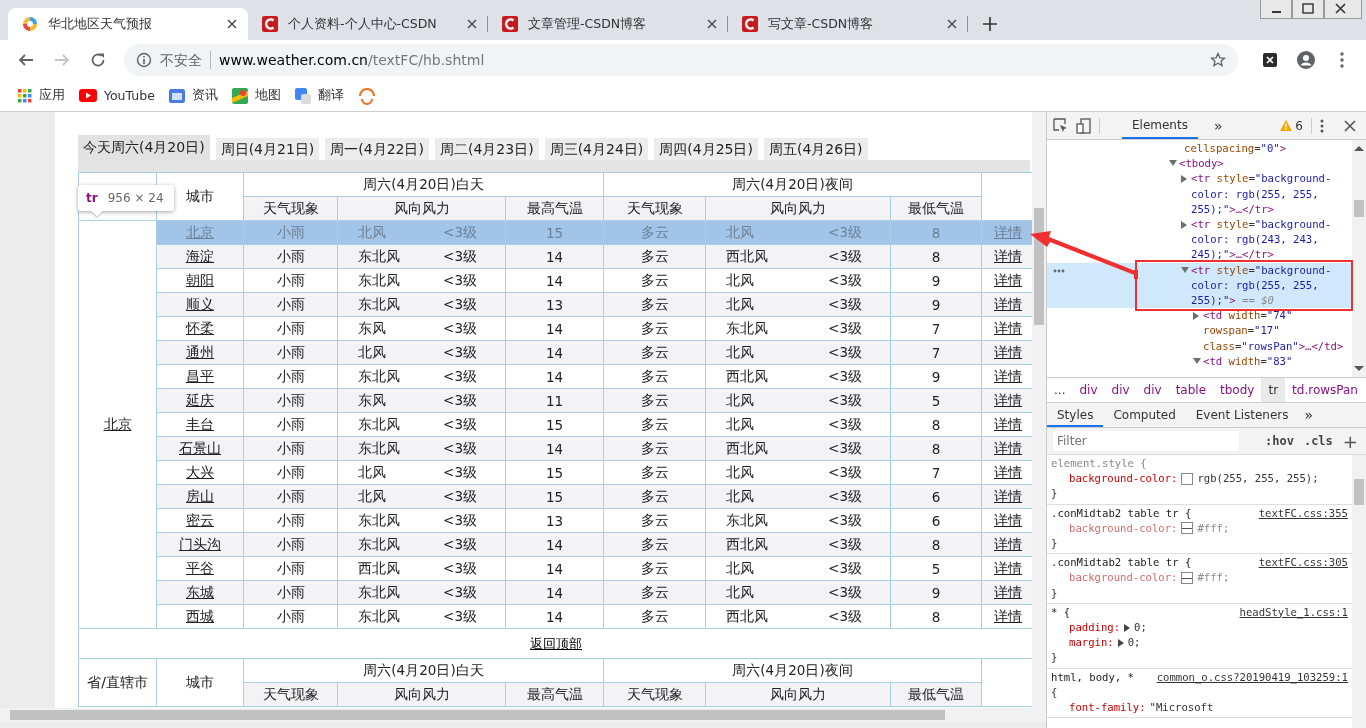  What do you see at coordinates (117, 423) in the screenshot?
I see `province-link: 北京` at bounding box center [117, 423].